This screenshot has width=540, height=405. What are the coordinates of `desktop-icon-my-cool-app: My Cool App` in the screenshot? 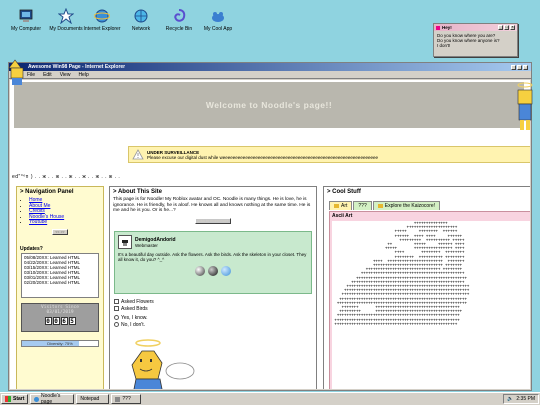 It's located at (218, 20).